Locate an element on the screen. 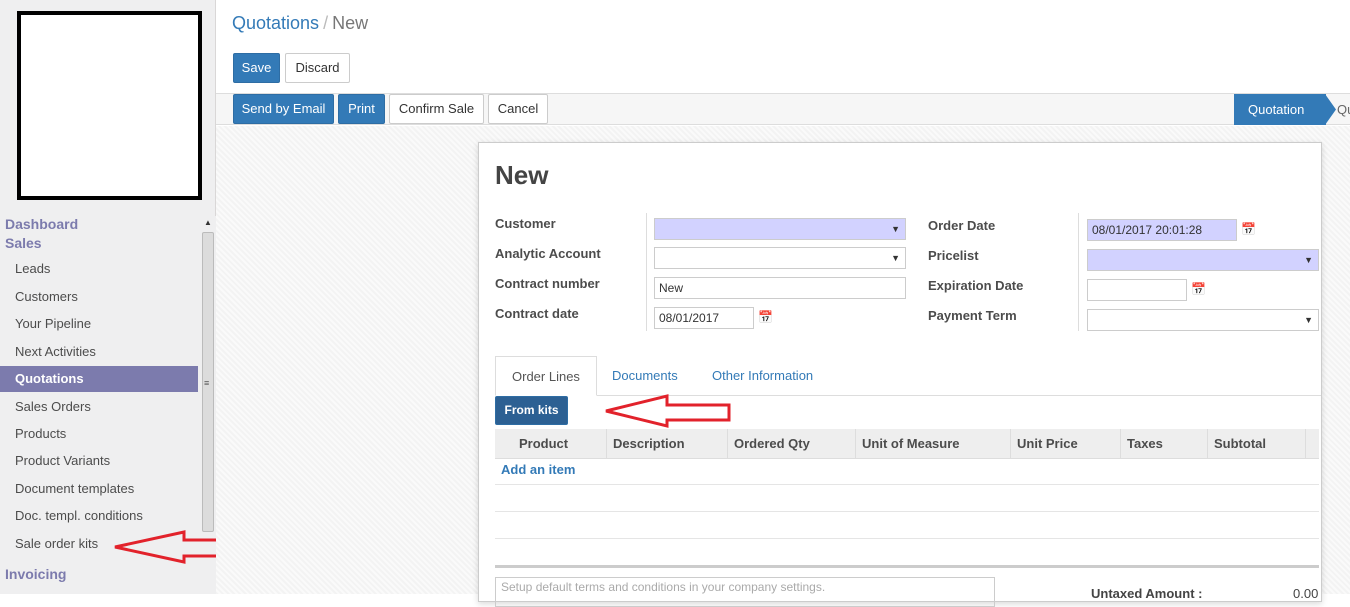 The height and width of the screenshot is (607, 1350). sidebar-item-doc-templ-conditions: Doc. templ. conditions is located at coordinates (99, 516).